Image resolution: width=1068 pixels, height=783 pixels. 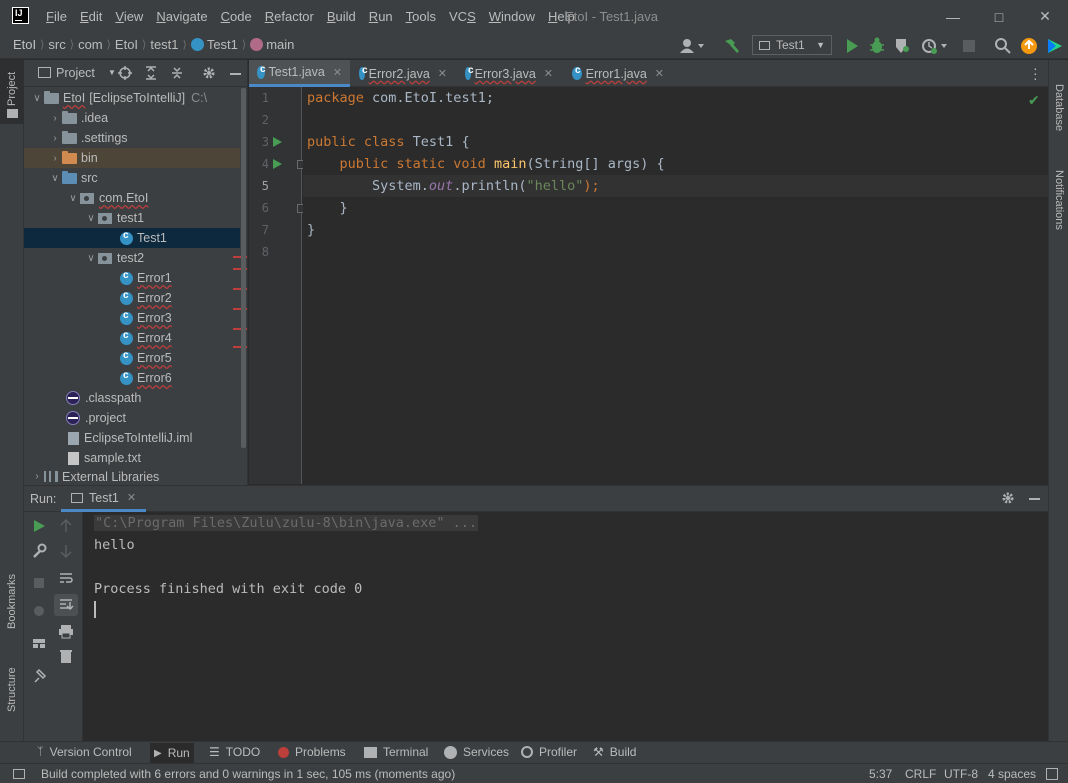 What do you see at coordinates (880, 774) in the screenshot?
I see `status-cursor-position: 5:37` at bounding box center [880, 774].